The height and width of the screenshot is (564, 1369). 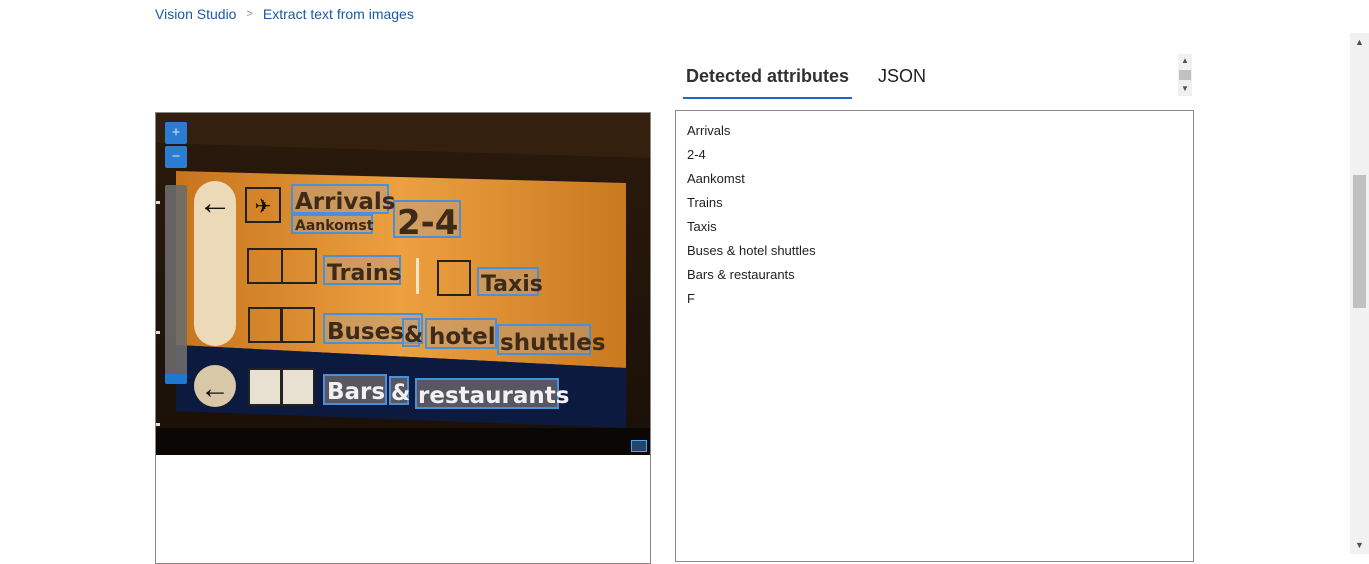 I want to click on tabs-scrollbar: ▲ ▼, so click(x=1185, y=75).